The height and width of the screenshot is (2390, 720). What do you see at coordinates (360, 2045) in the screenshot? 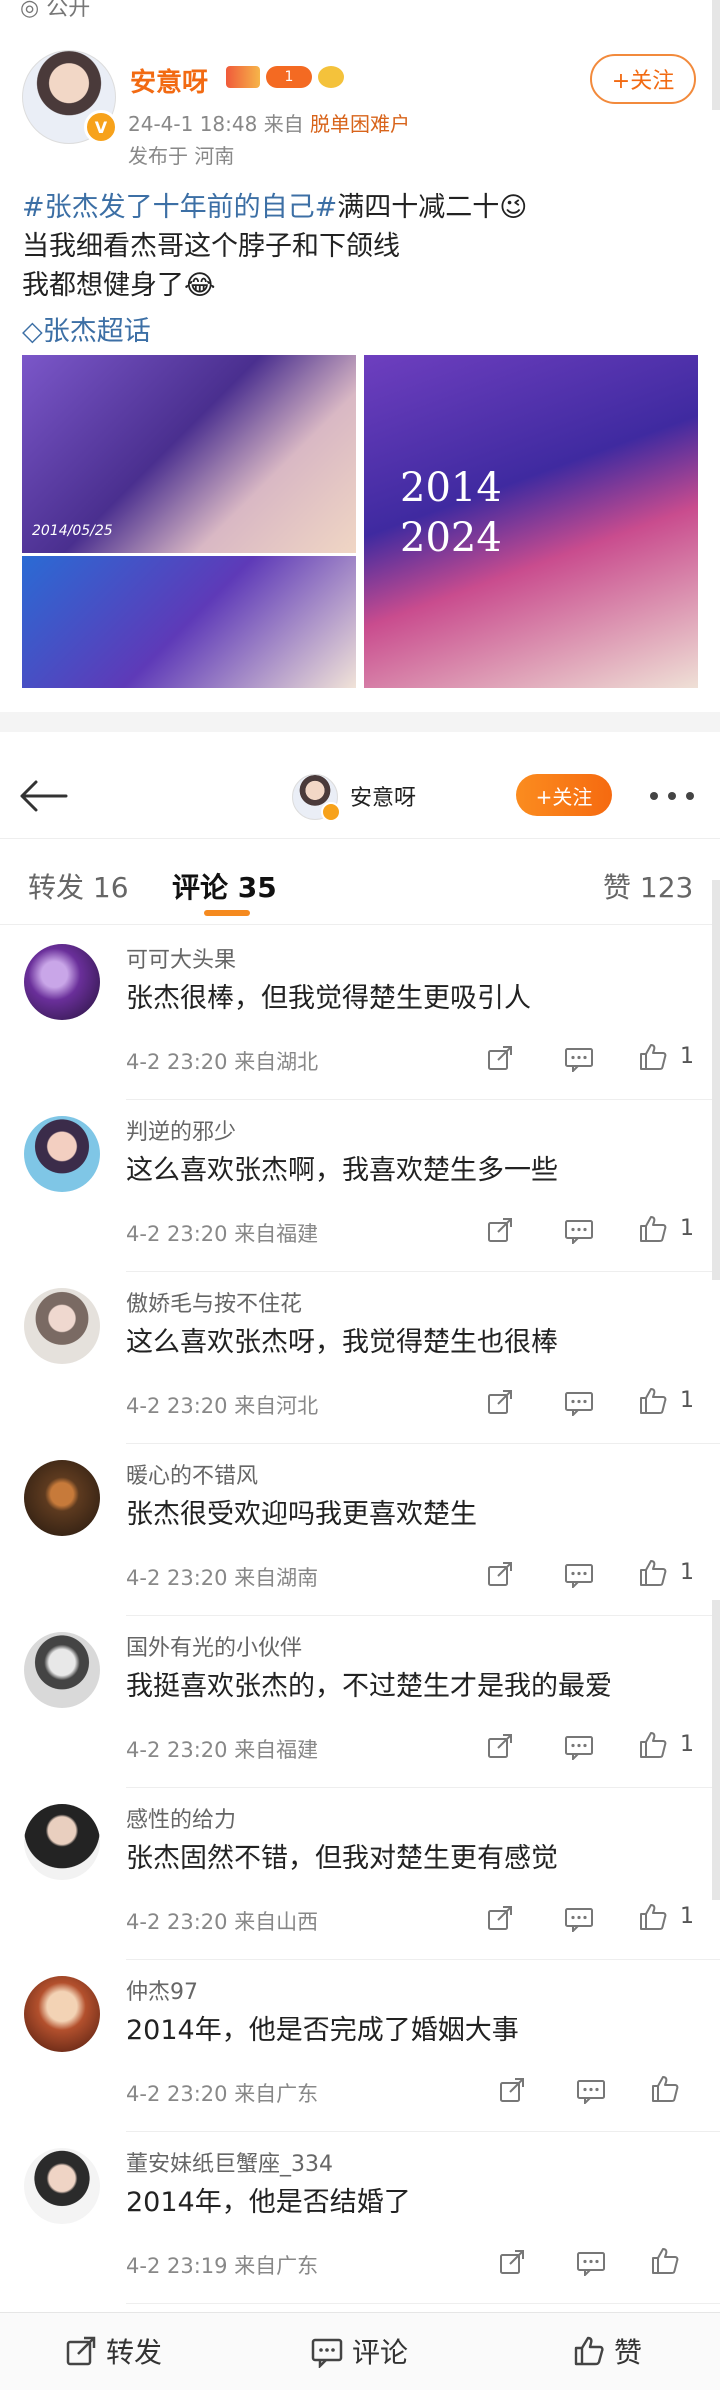
I see `comment-item: 仲杰97 2014年，他是否完成了婚姻大事 4-2 23:20 来自广东` at bounding box center [360, 2045].